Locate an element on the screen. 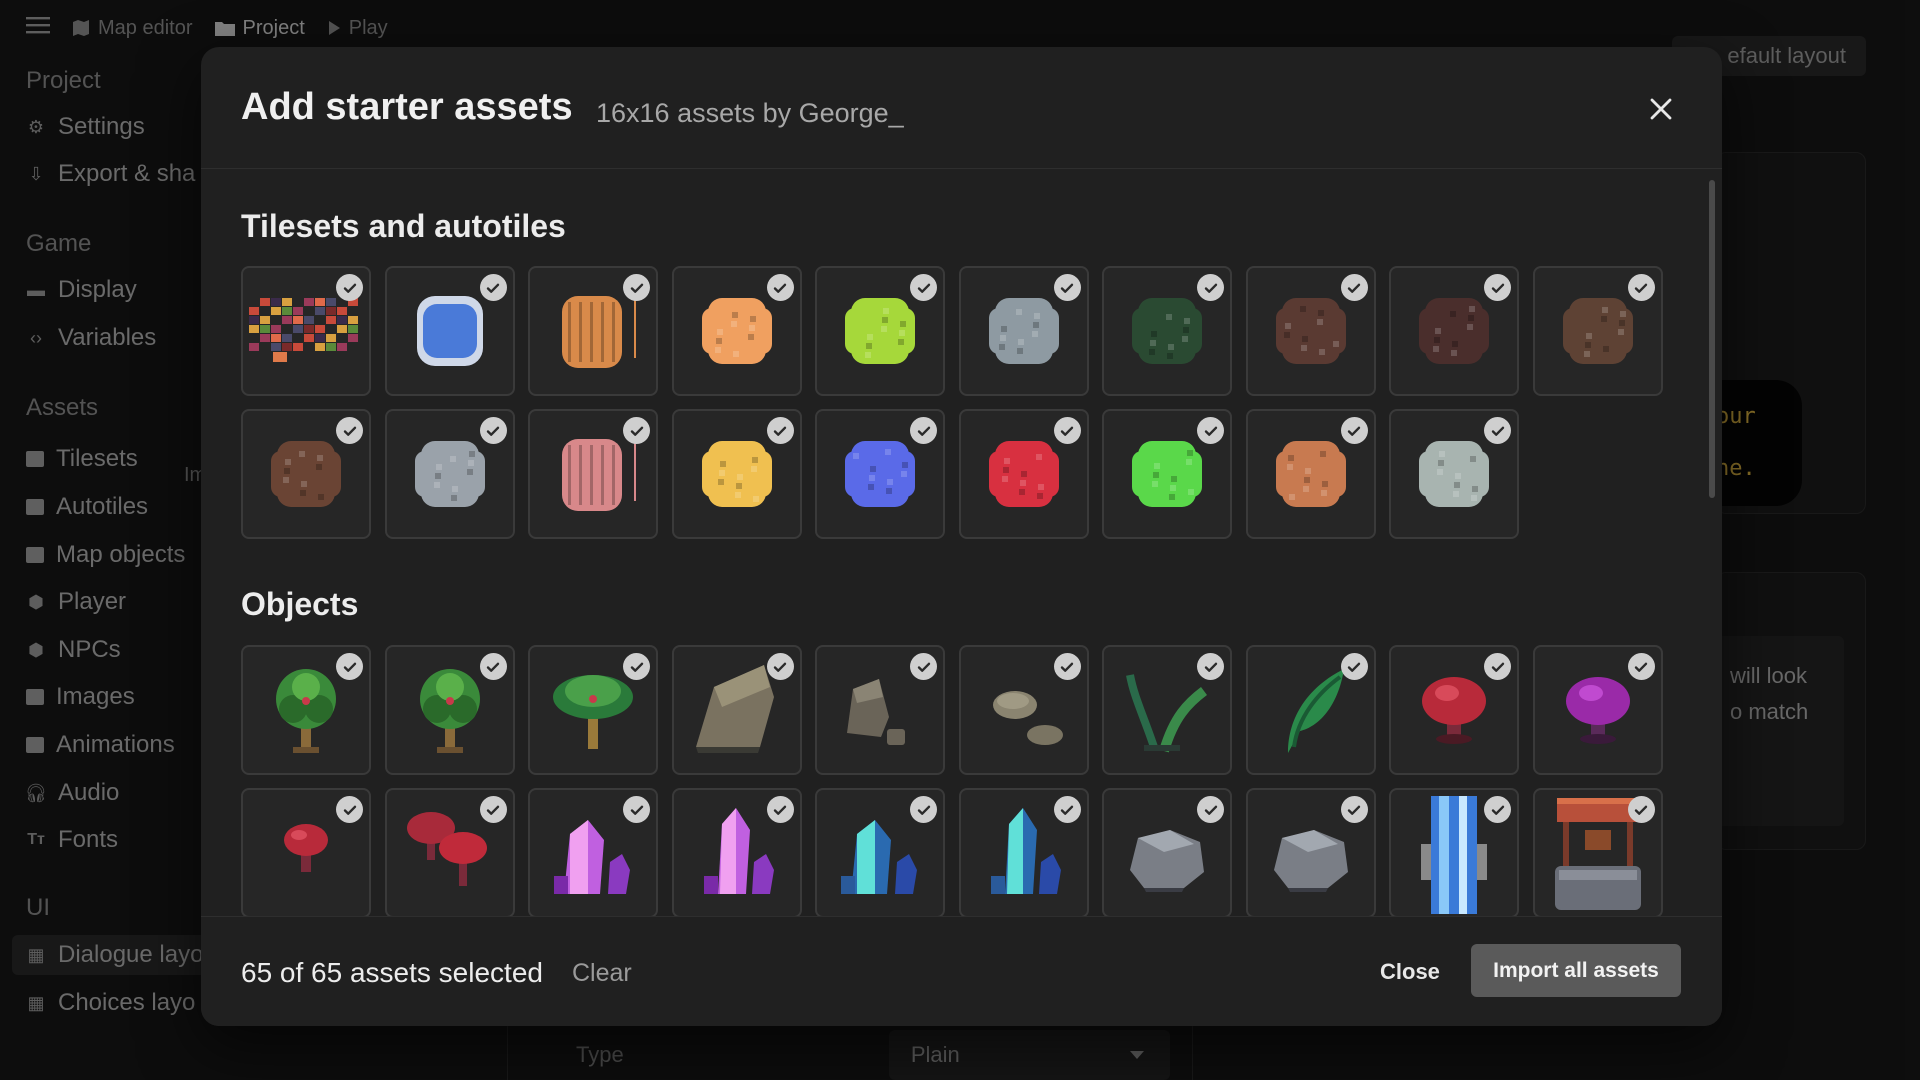 The width and height of the screenshot is (1920, 1080). tileset-stone-grey is located at coordinates (1023, 331).